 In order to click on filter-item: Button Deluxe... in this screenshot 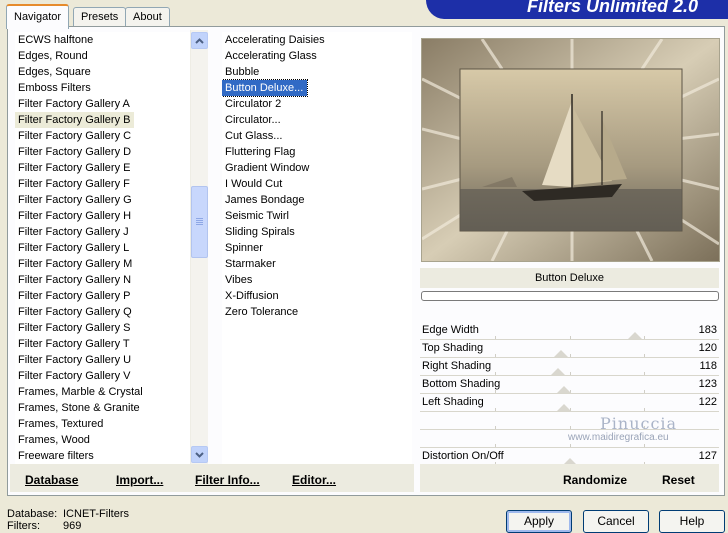, I will do `click(265, 88)`.